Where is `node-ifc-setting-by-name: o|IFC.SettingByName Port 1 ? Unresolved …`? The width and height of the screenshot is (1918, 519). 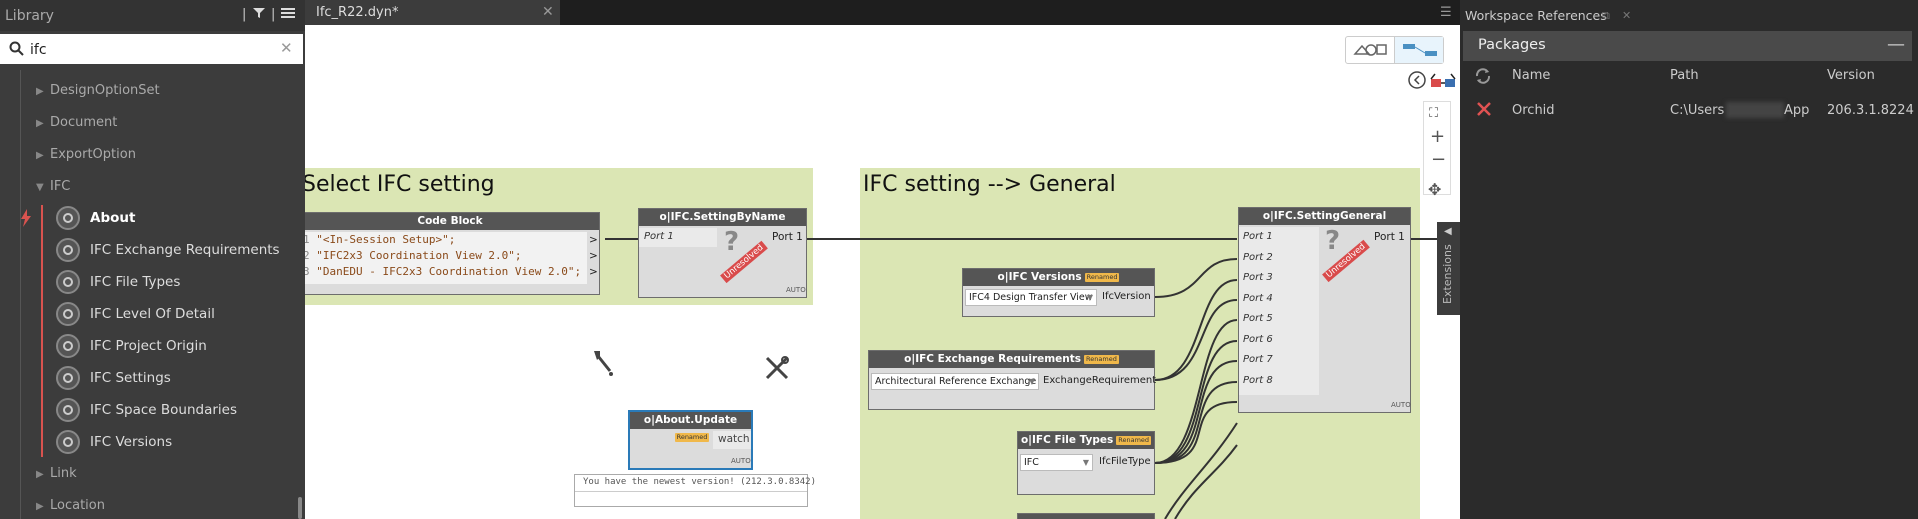 node-ifc-setting-by-name: o|IFC.SettingByName Port 1 ? Unresolved … is located at coordinates (722, 253).